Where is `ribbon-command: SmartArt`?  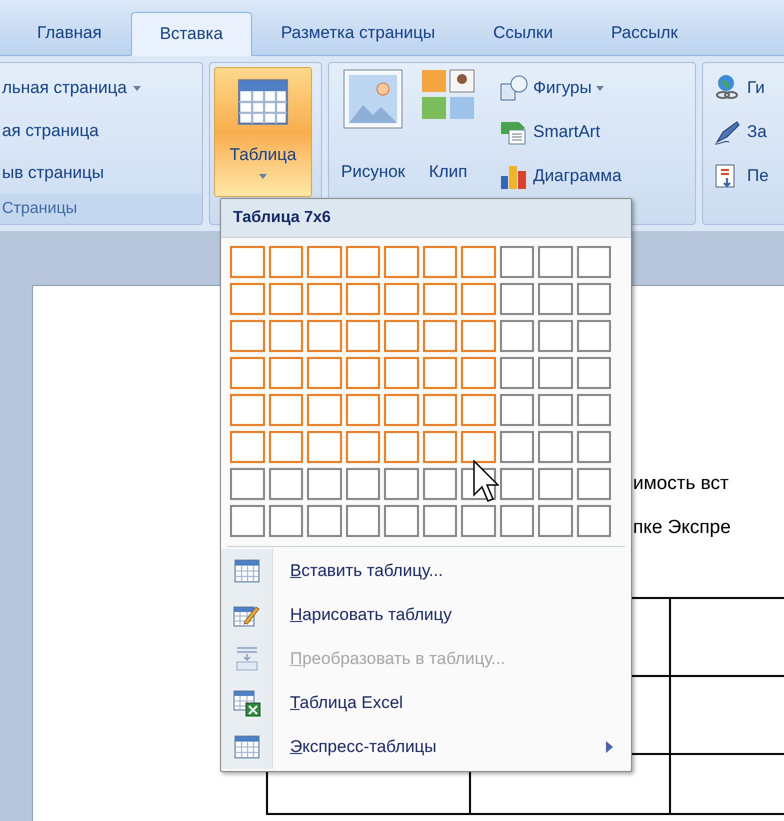 ribbon-command: SmartArt is located at coordinates (560, 132).